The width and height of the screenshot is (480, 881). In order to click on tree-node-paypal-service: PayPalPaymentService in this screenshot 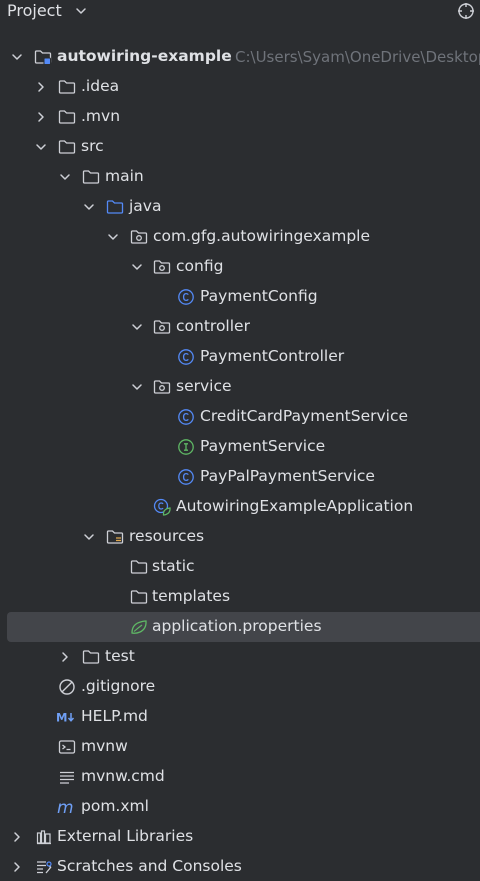, I will do `click(240, 477)`.